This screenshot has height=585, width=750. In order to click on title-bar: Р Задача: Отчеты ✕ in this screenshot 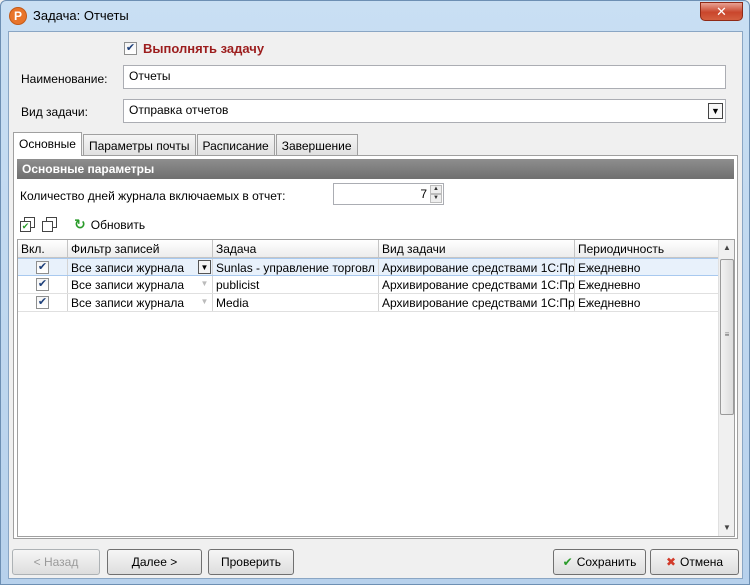, I will do `click(375, 16)`.